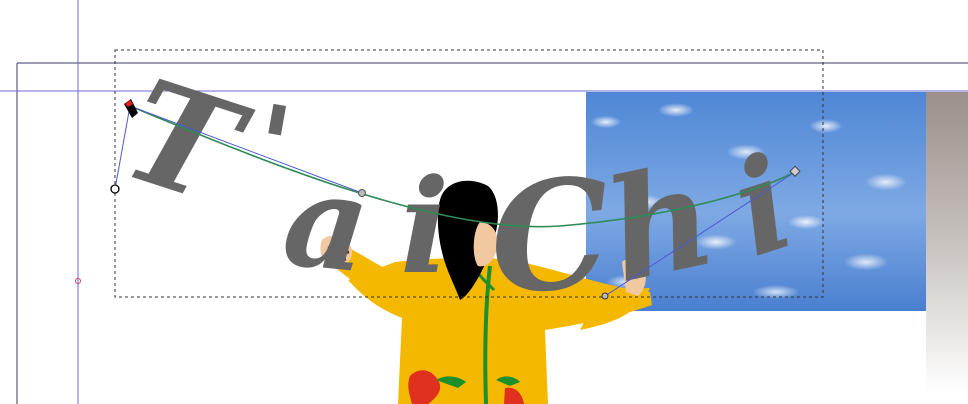 This screenshot has height=404, width=968. What do you see at coordinates (185, 143) in the screenshot?
I see `text-glyph-1: T` at bounding box center [185, 143].